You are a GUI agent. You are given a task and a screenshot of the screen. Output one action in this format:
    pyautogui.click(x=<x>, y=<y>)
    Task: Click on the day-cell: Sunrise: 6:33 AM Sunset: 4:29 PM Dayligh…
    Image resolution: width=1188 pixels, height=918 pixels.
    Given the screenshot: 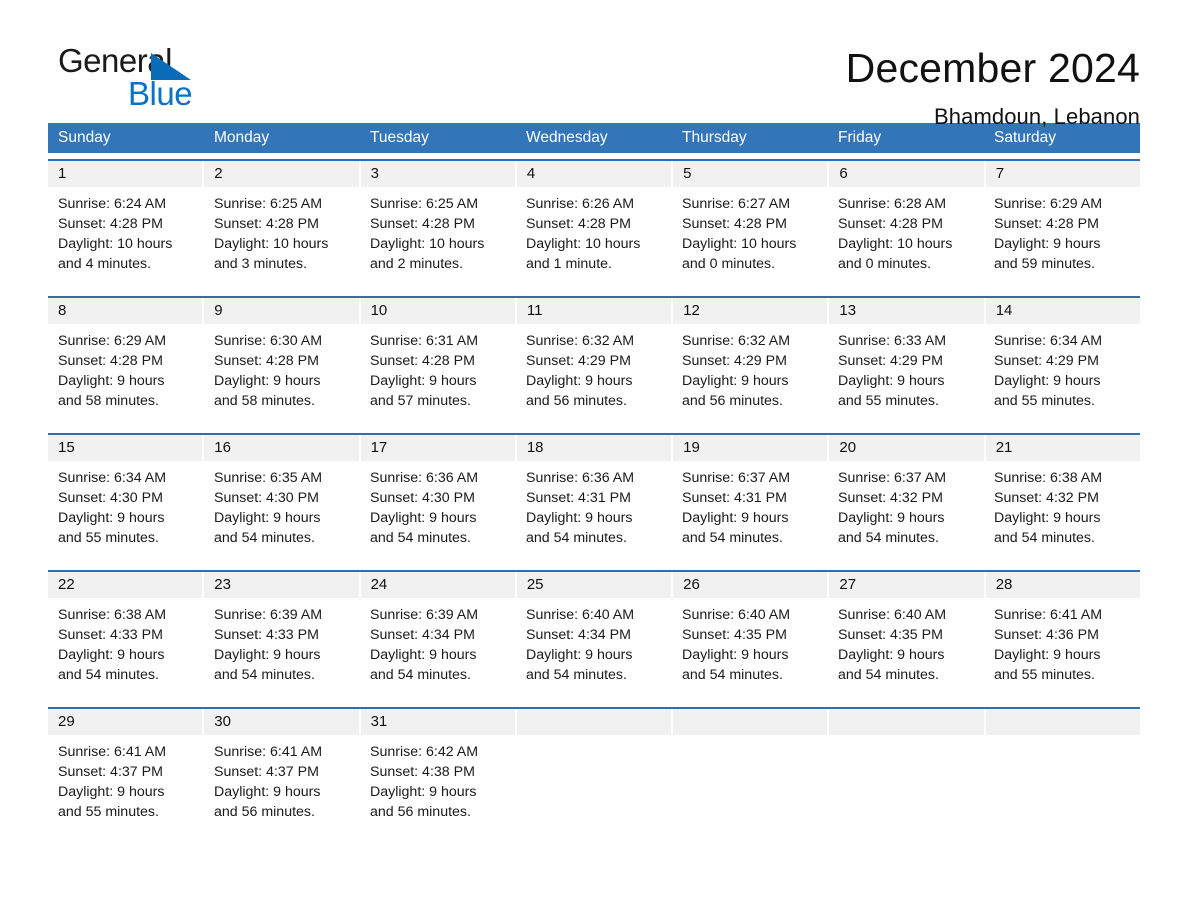 What is the action you would take?
    pyautogui.click(x=906, y=375)
    